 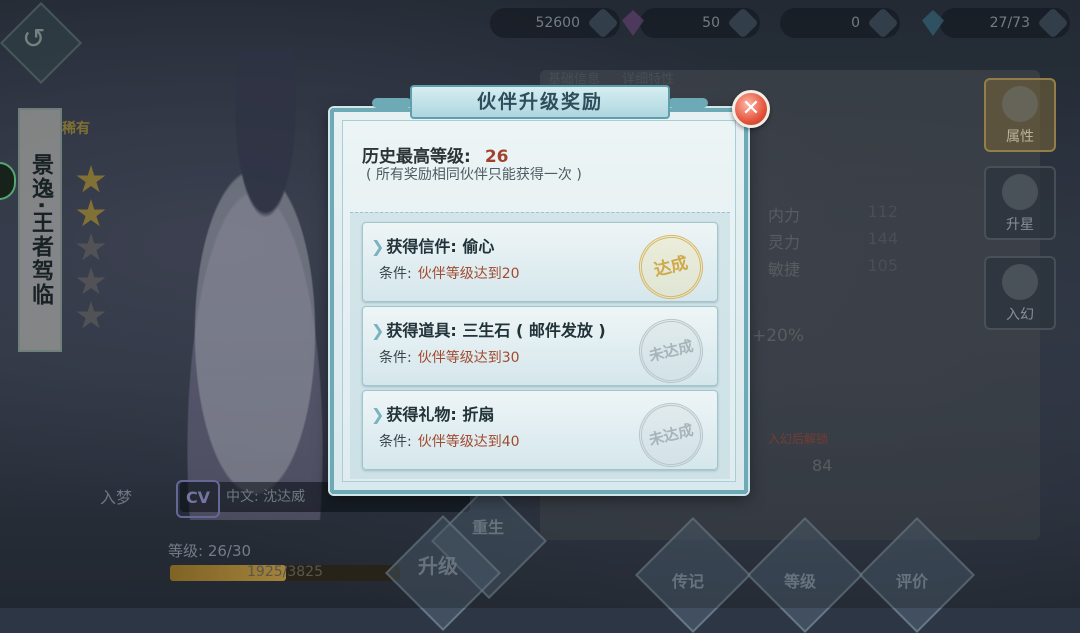 I want to click on reward-title: ❯ 获得道具: 三生石 ( 邮件发放 ), so click(x=488, y=329).